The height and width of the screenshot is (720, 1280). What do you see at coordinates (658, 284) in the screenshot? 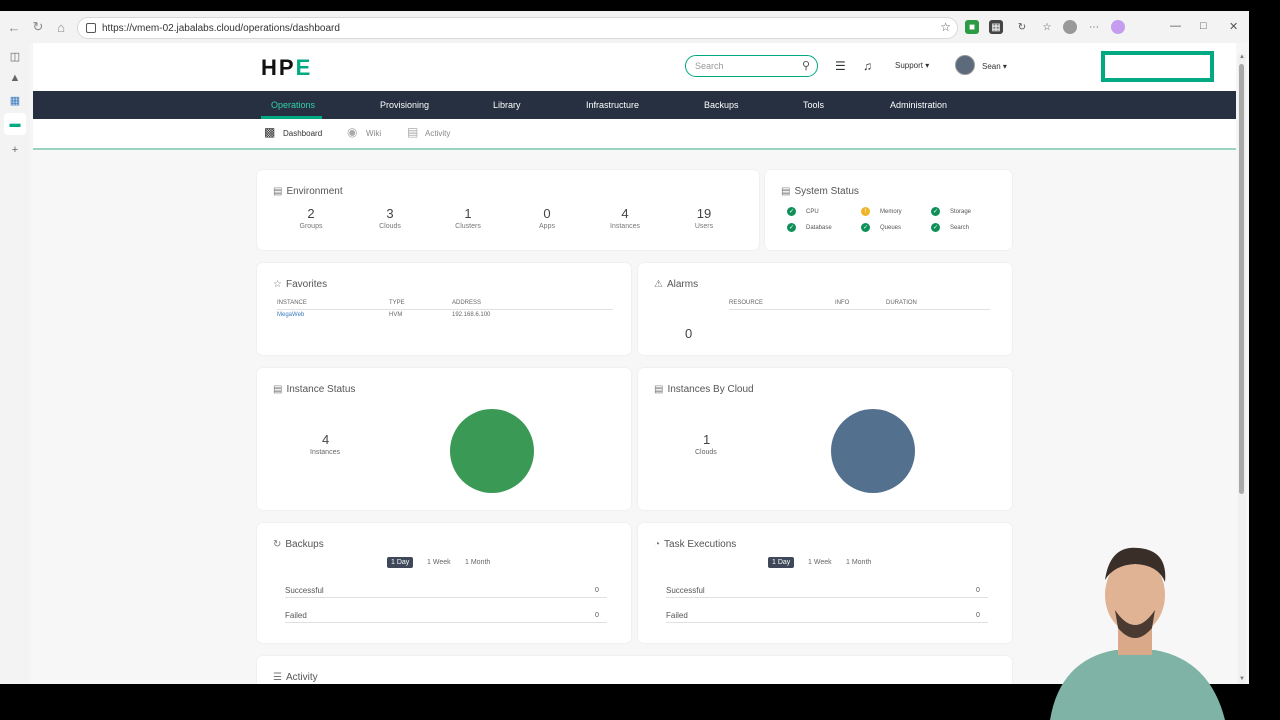
I see `warning-icon: ⚠` at bounding box center [658, 284].